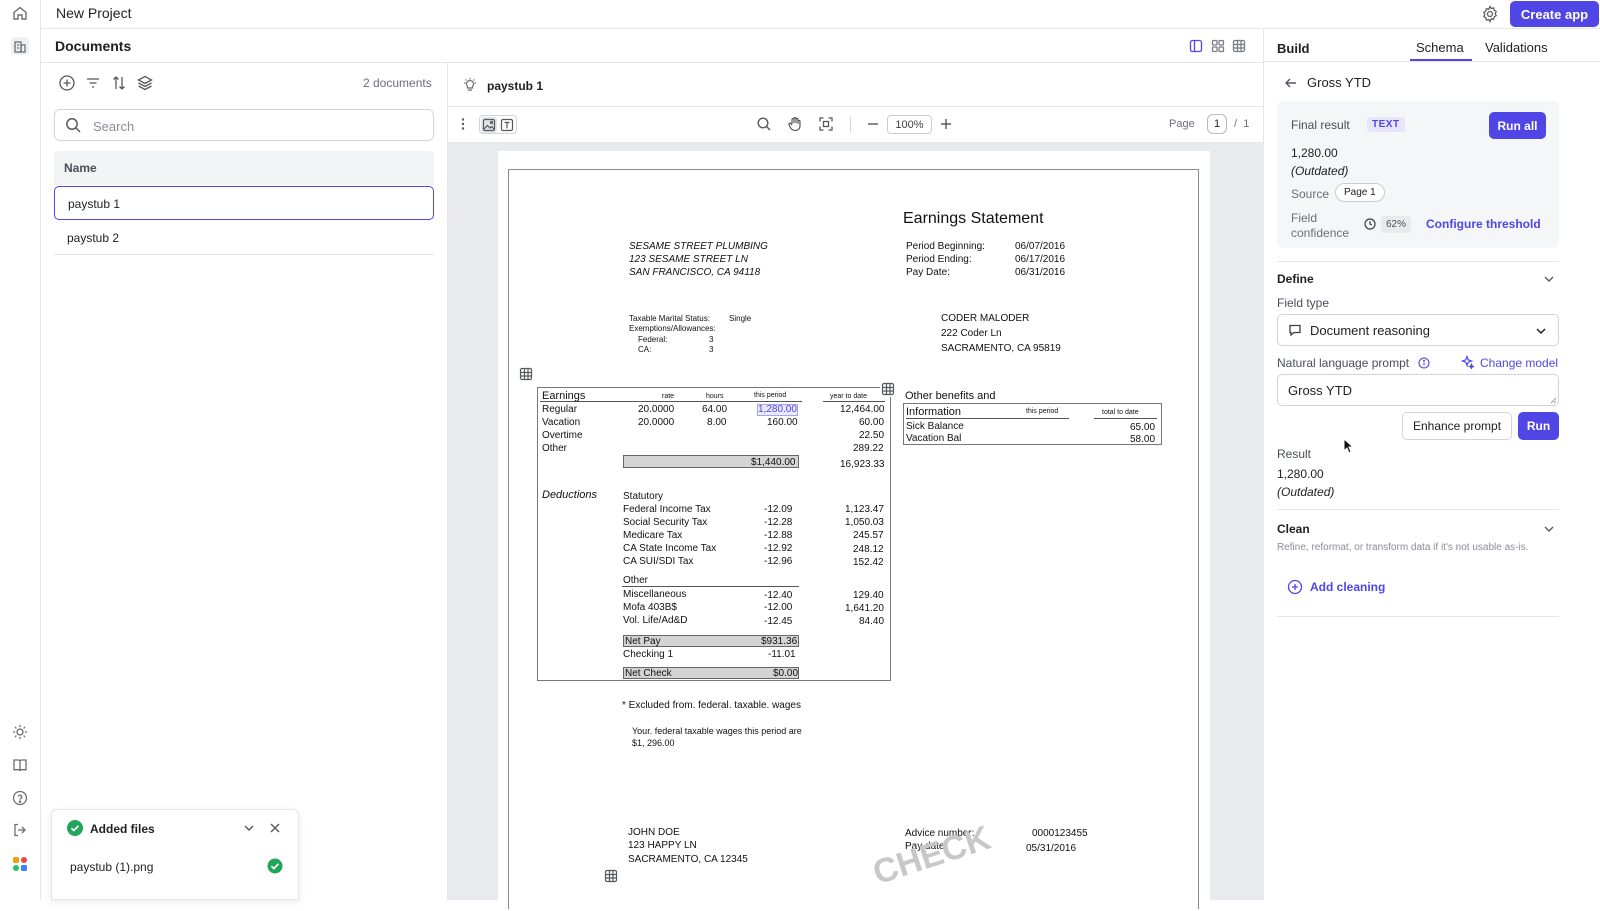 Image resolution: width=1600 pixels, height=911 pixels. What do you see at coordinates (1320, 125) in the screenshot?
I see `final-result-label: Final result` at bounding box center [1320, 125].